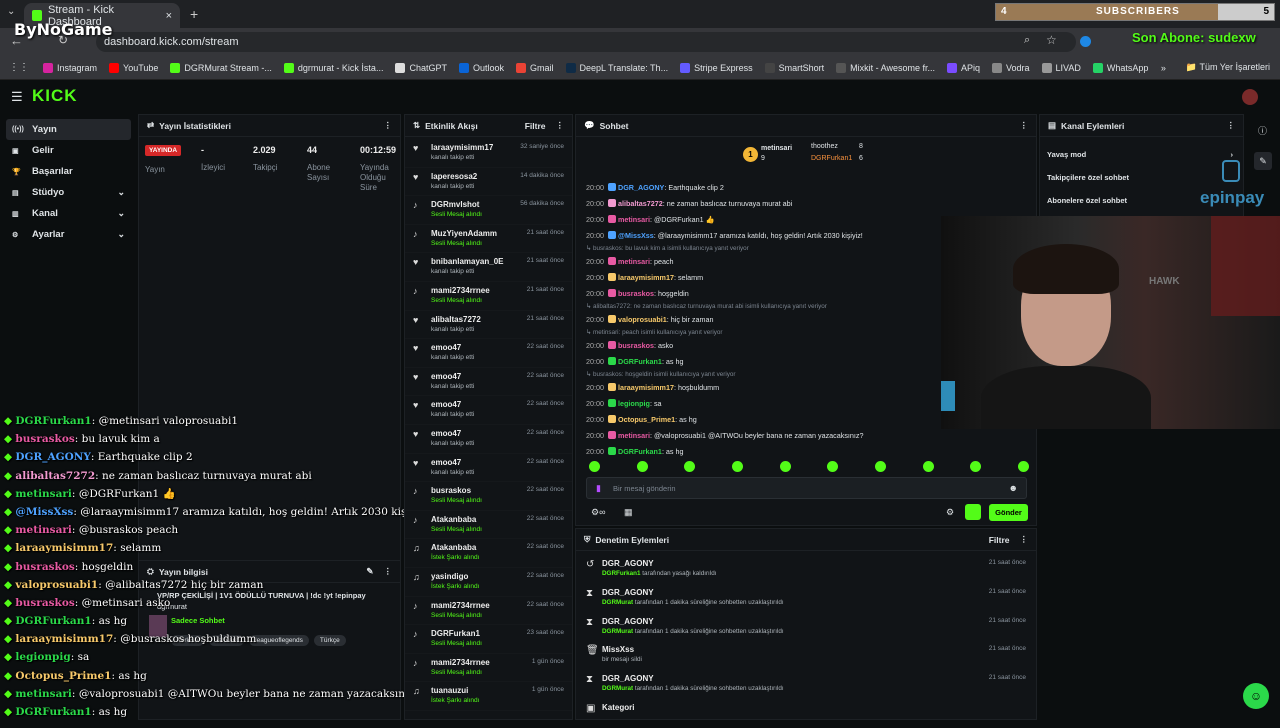 The height and width of the screenshot is (728, 1280). What do you see at coordinates (1141, 177) in the screenshot?
I see `channel-action-item: Takipçilere özel sohbet` at bounding box center [1141, 177].